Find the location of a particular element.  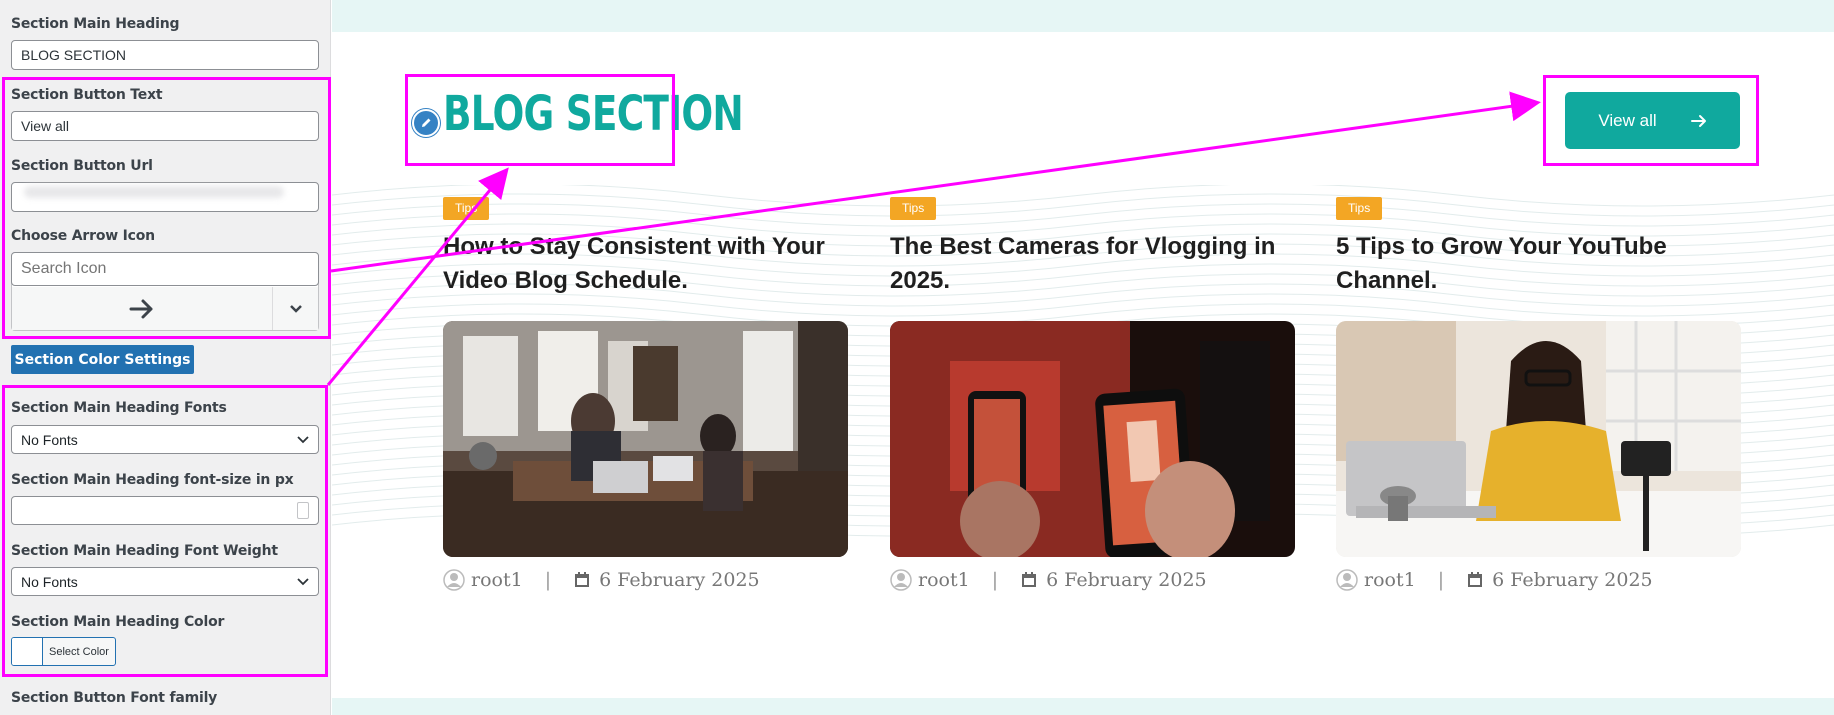

camera-photo is located at coordinates (1092, 439).